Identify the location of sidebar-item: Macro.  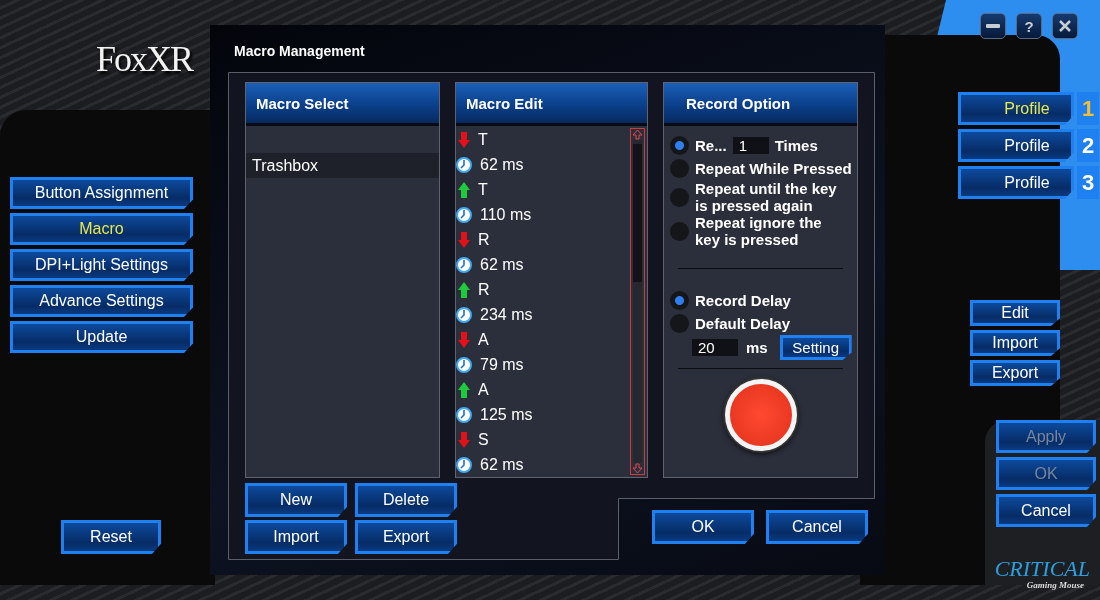
(101, 229).